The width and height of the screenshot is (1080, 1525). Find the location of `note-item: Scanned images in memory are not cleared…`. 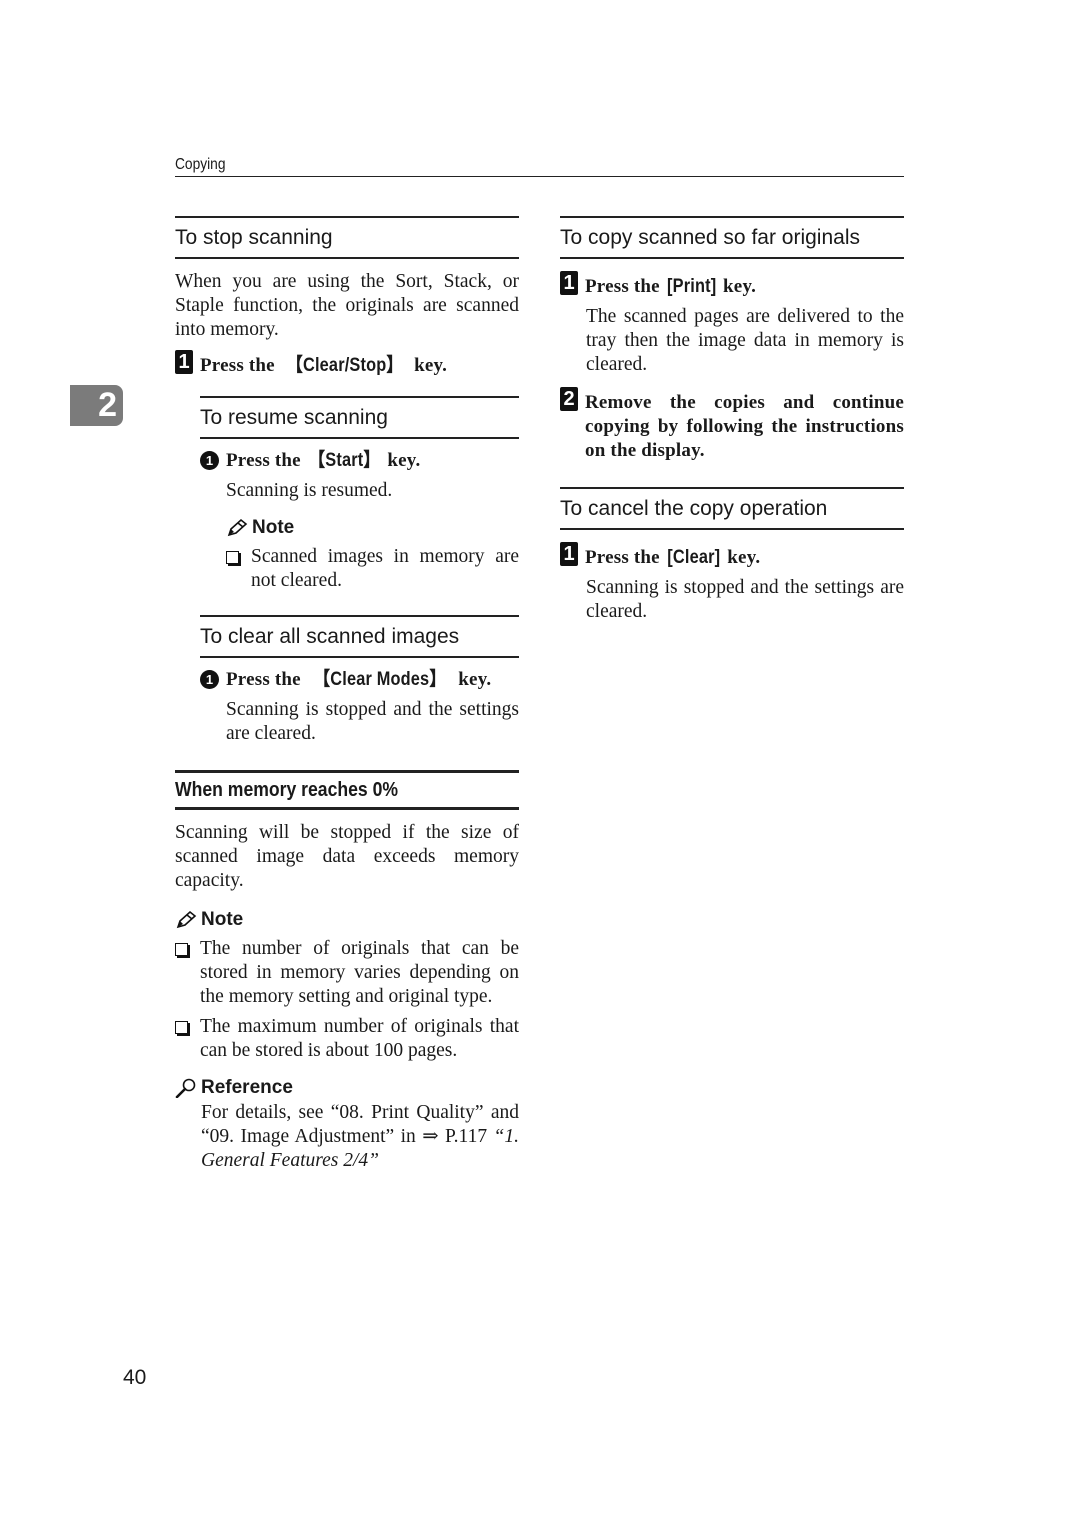

note-item: Scanned images in memory are not cleared… is located at coordinates (372, 569).